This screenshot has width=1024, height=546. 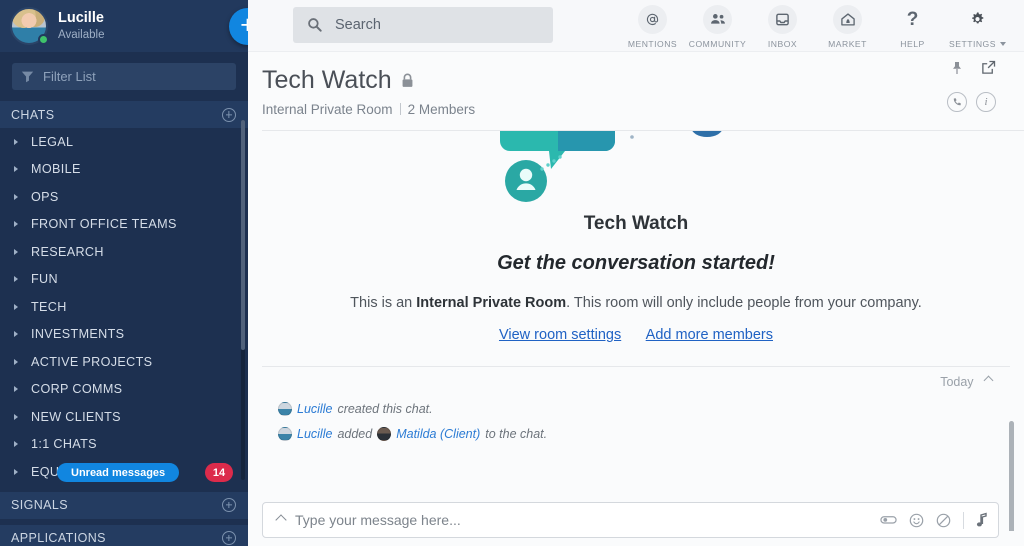 I want to click on unread-messages-label: Unread messages, so click(x=118, y=472).